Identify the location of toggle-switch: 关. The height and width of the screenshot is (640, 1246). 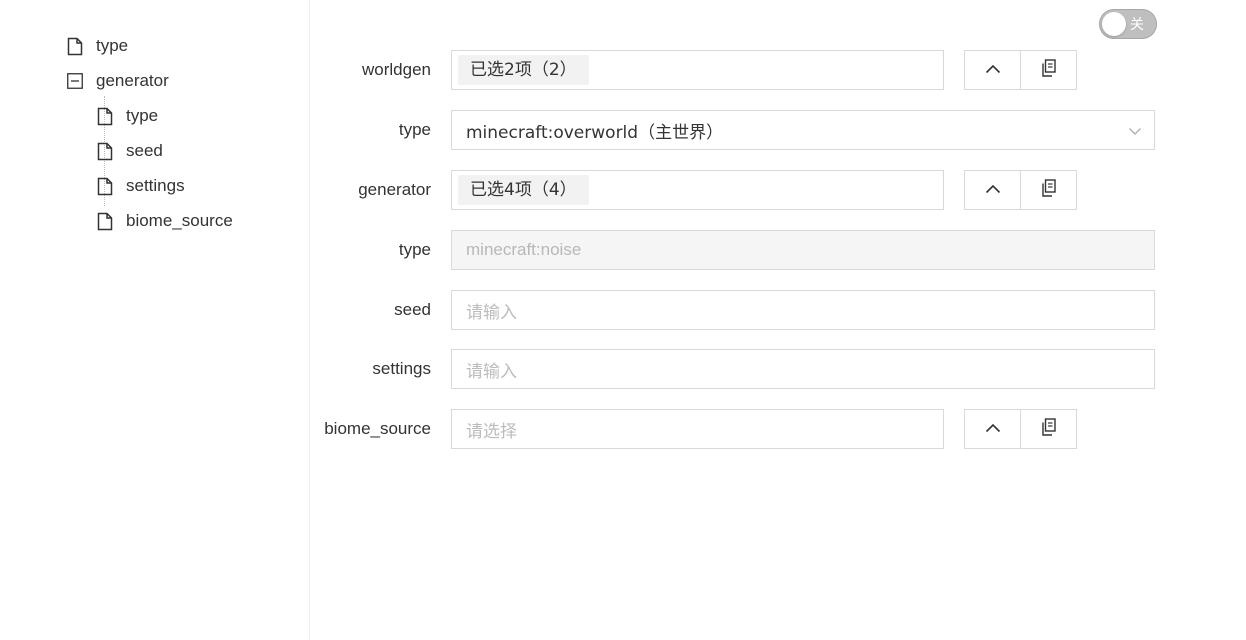
(1128, 24).